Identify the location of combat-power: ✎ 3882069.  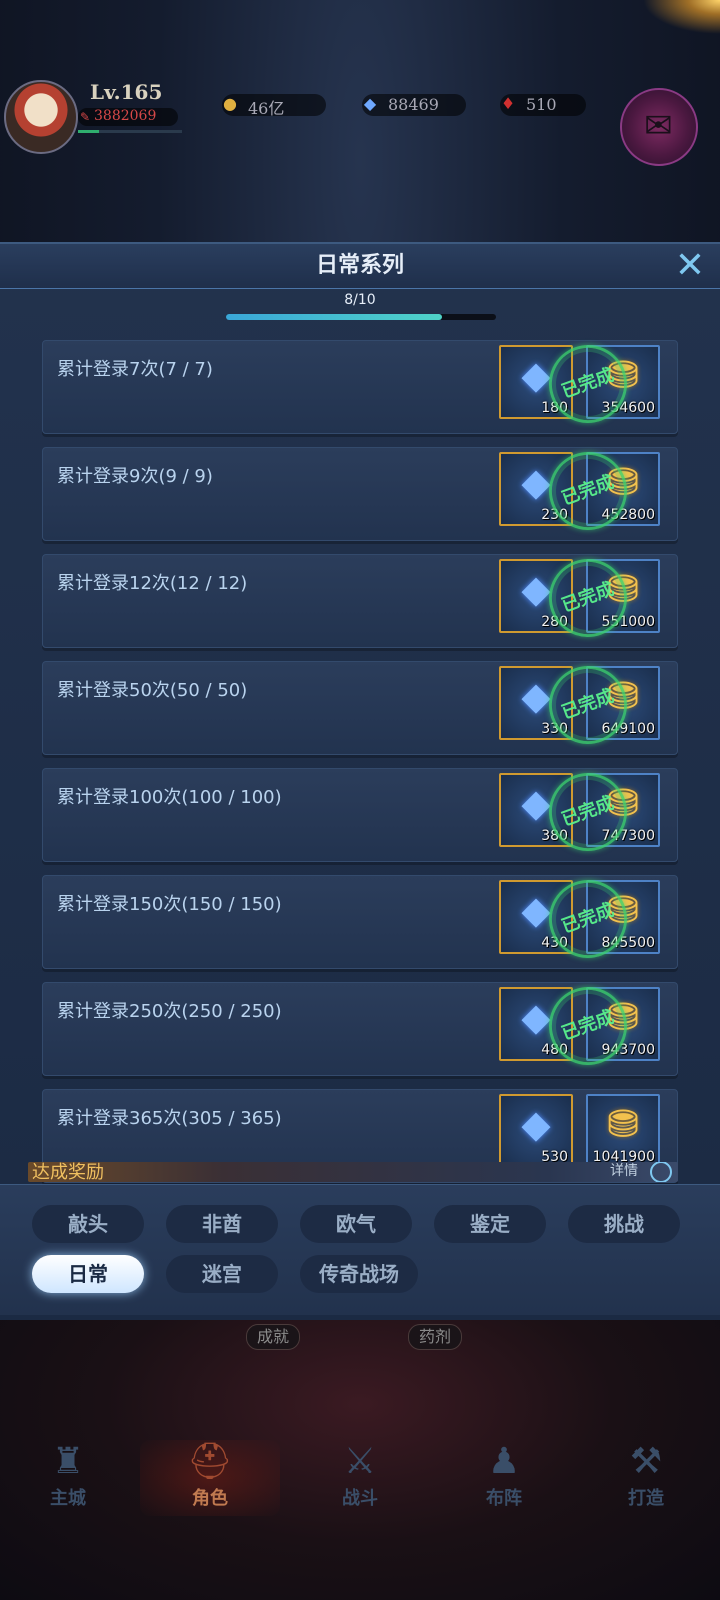
(128, 117).